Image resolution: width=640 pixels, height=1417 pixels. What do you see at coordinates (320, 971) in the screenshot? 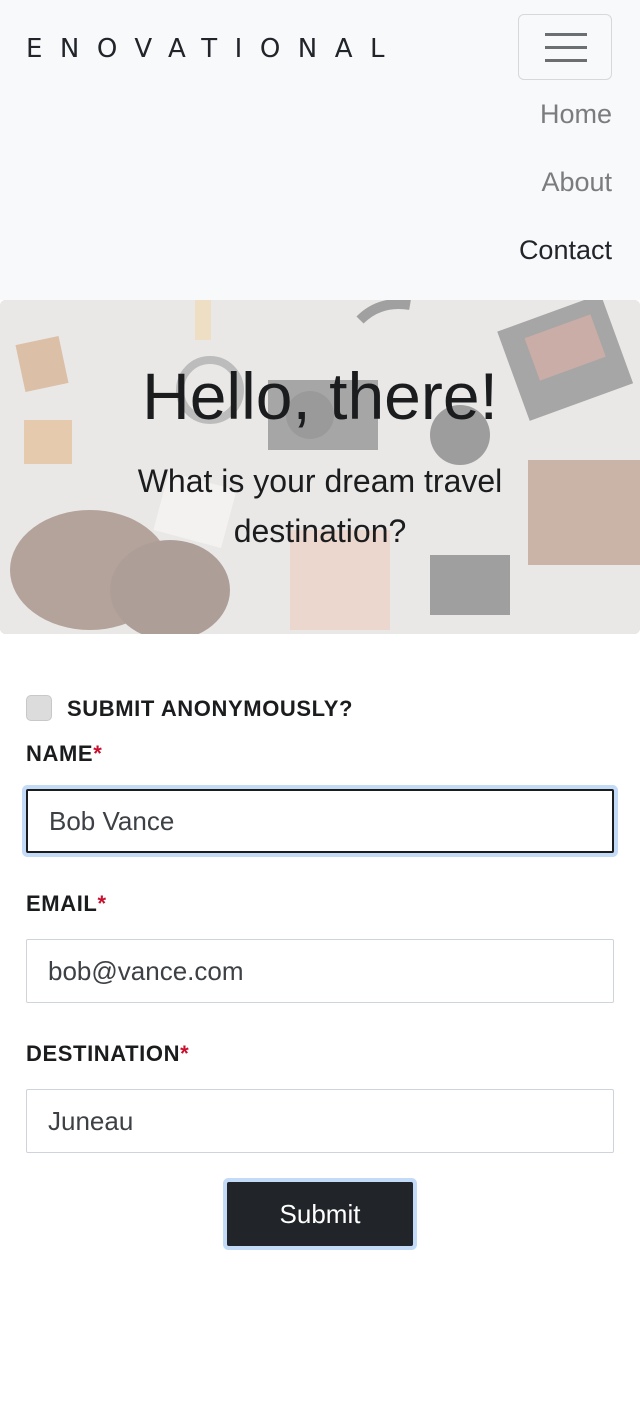
I see `email-input` at bounding box center [320, 971].